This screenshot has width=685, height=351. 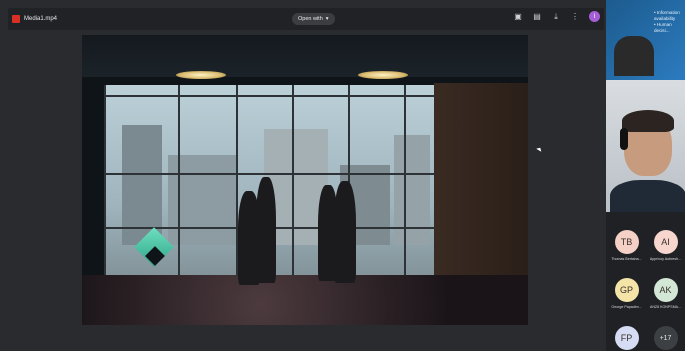 I want to click on more-participants-button: +17, so click(x=665, y=338).